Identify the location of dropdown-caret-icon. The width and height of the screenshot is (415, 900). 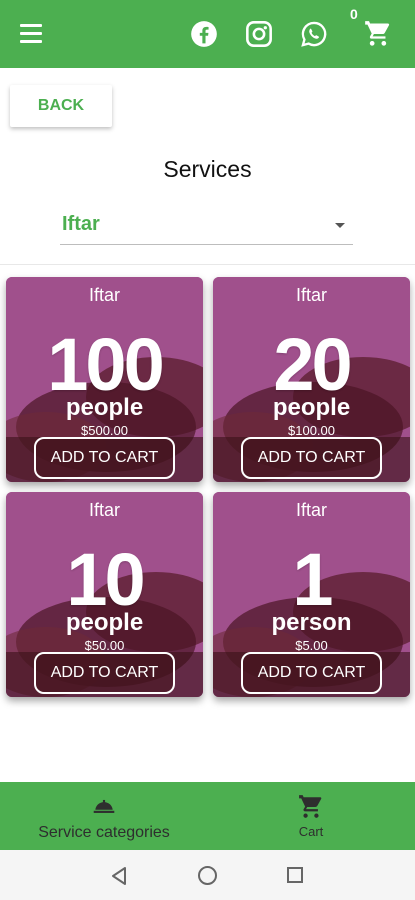
(340, 225).